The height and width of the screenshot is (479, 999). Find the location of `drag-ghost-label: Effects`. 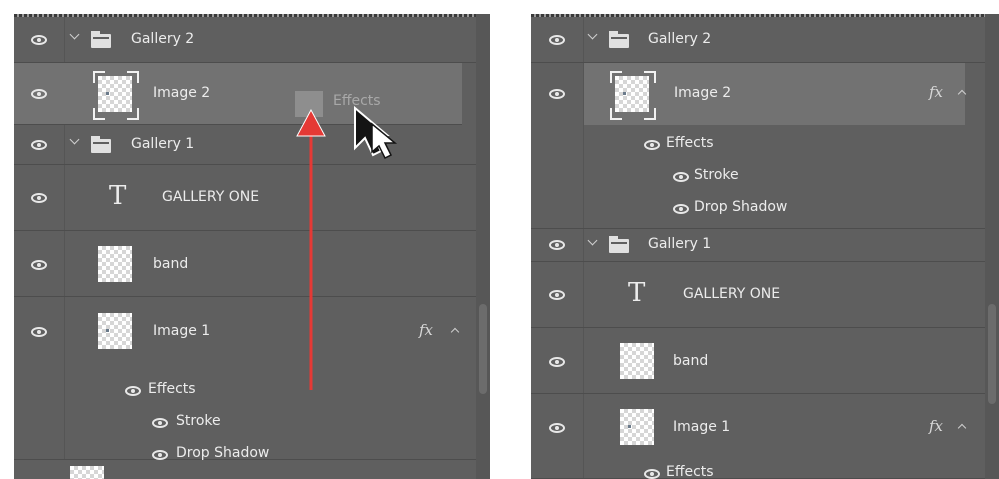

drag-ghost-label: Effects is located at coordinates (357, 101).